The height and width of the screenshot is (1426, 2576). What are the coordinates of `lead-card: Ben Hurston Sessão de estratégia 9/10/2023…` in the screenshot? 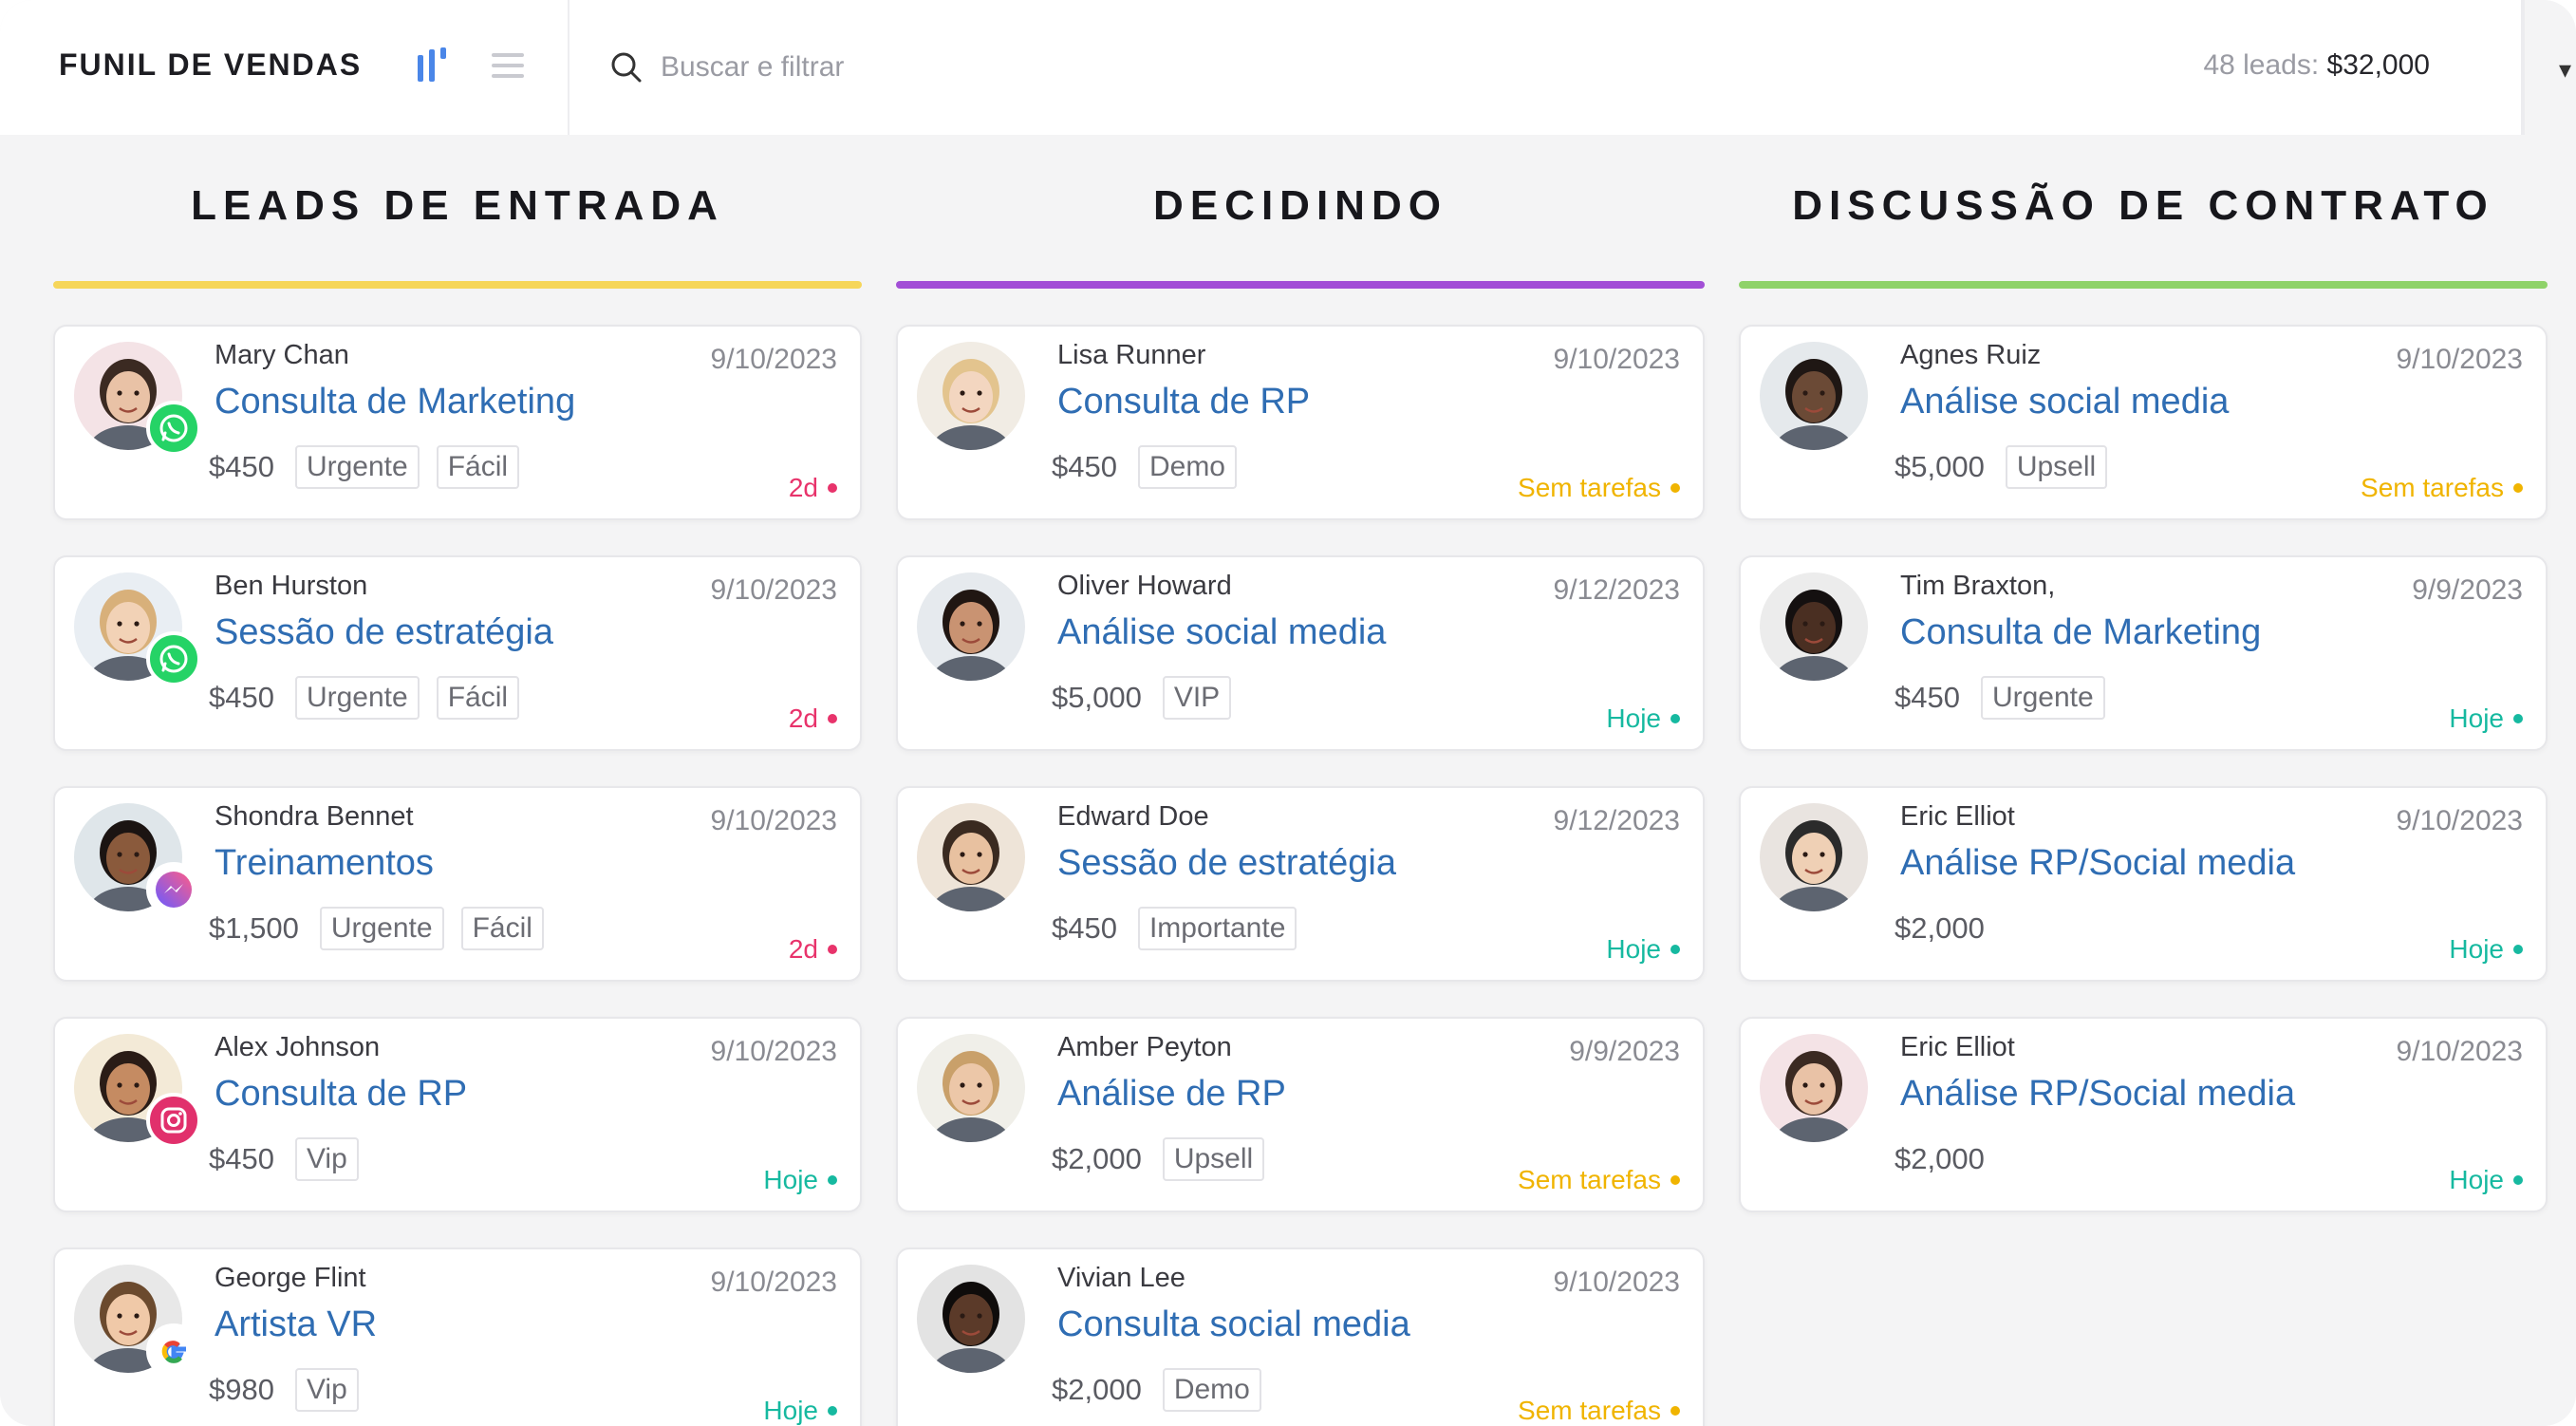 It's located at (458, 653).